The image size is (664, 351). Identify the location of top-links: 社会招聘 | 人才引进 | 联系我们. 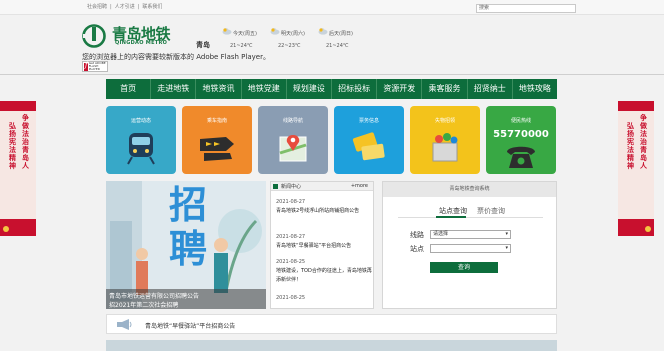
(124, 7).